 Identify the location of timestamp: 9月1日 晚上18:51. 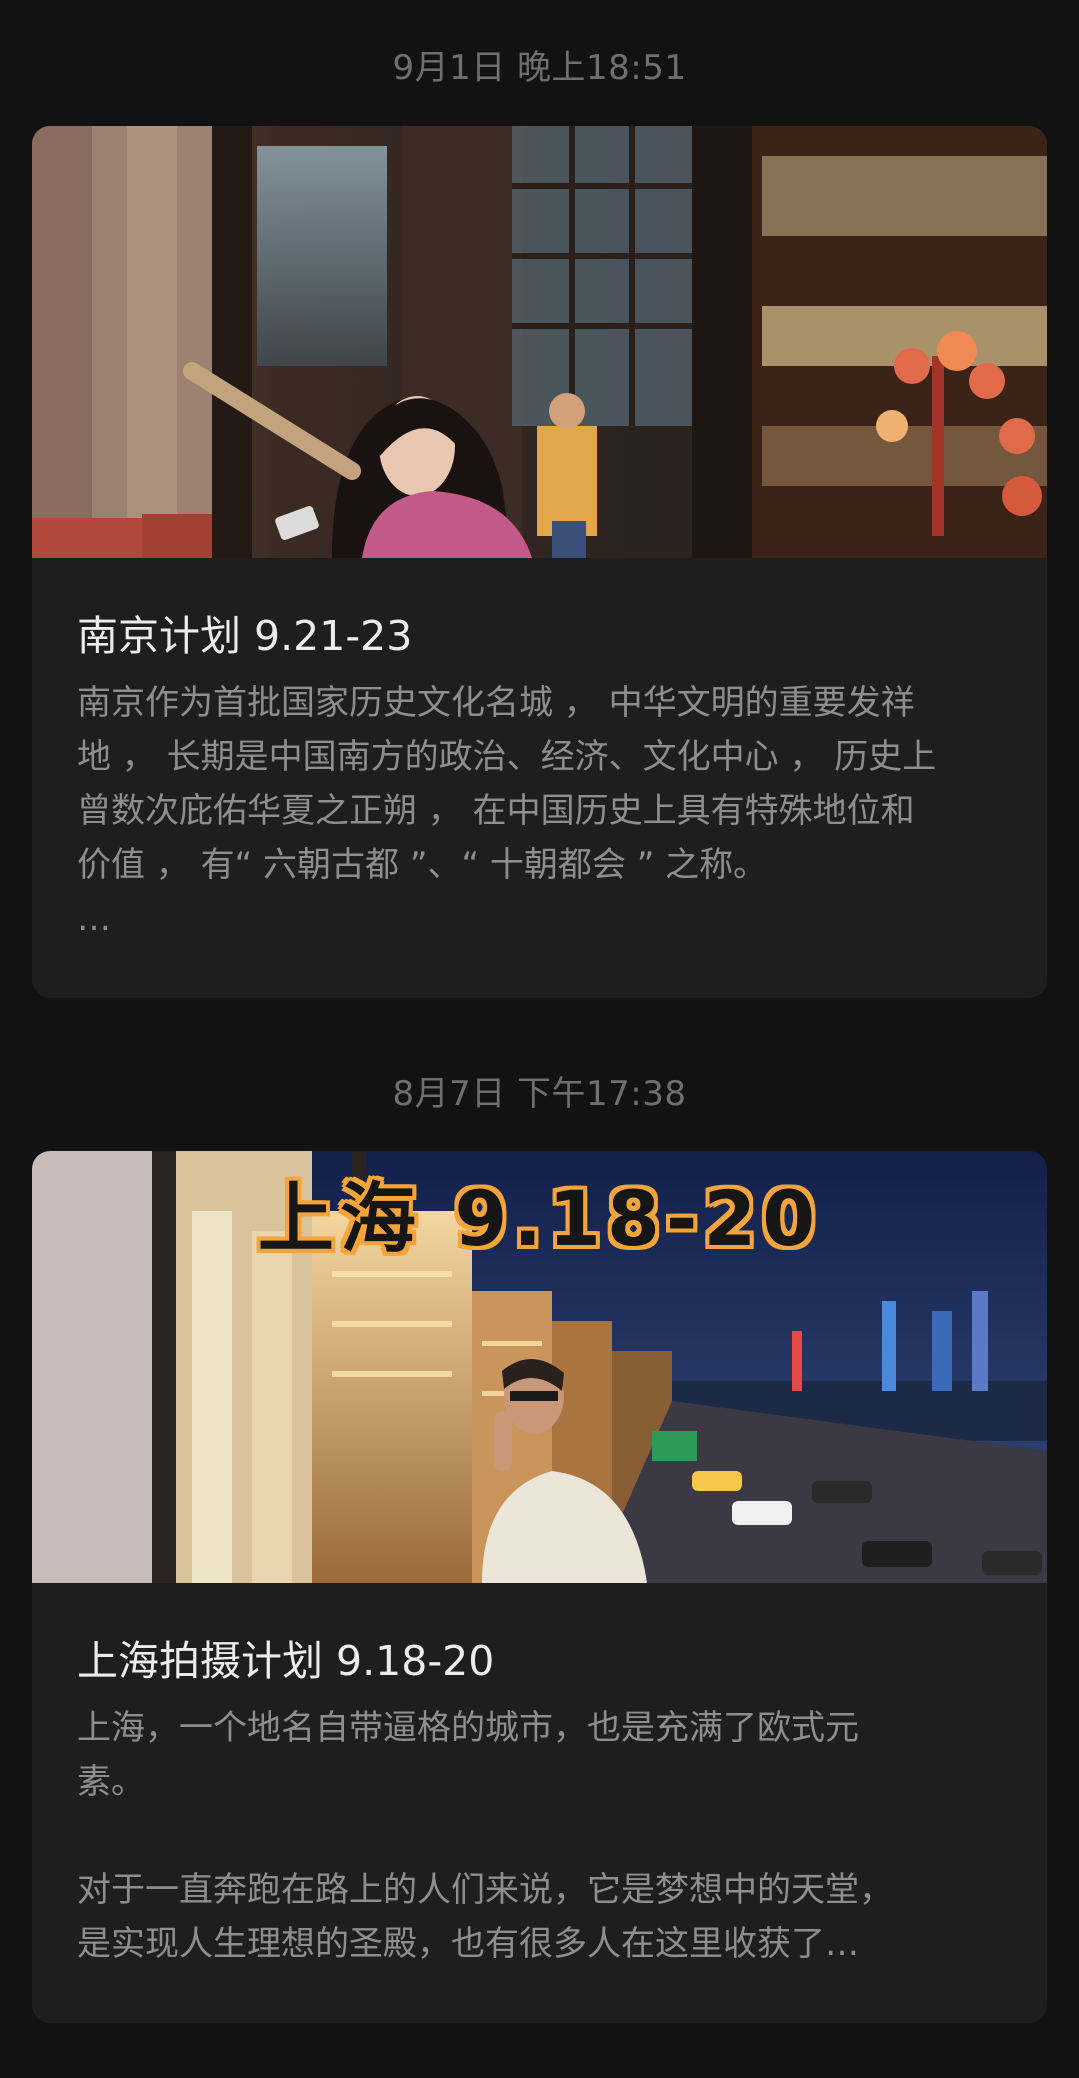
(539, 68).